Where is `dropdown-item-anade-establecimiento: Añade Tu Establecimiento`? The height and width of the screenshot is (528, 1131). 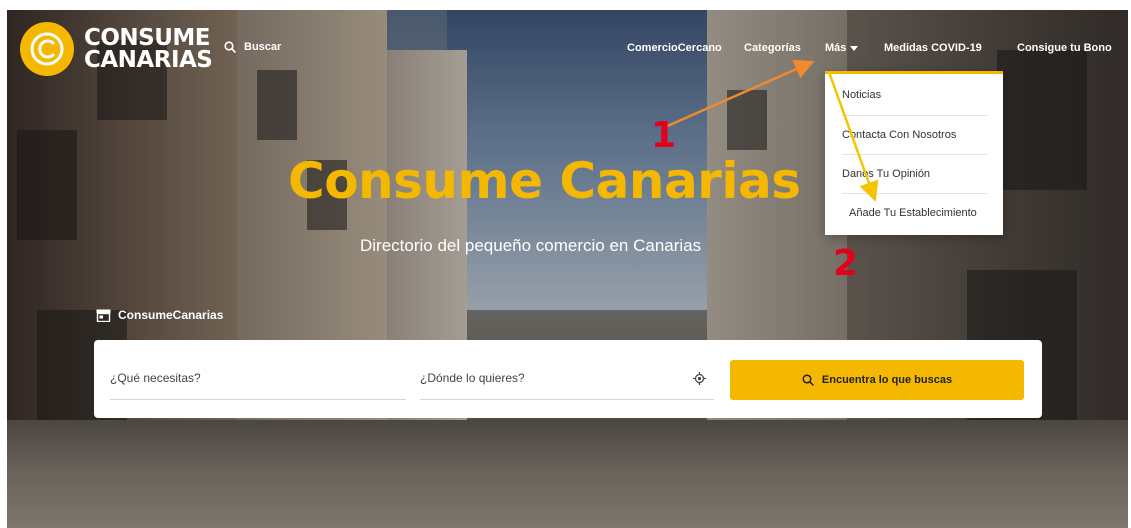
dropdown-item-anade-establecimiento: Añade Tu Establecimiento is located at coordinates (914, 213).